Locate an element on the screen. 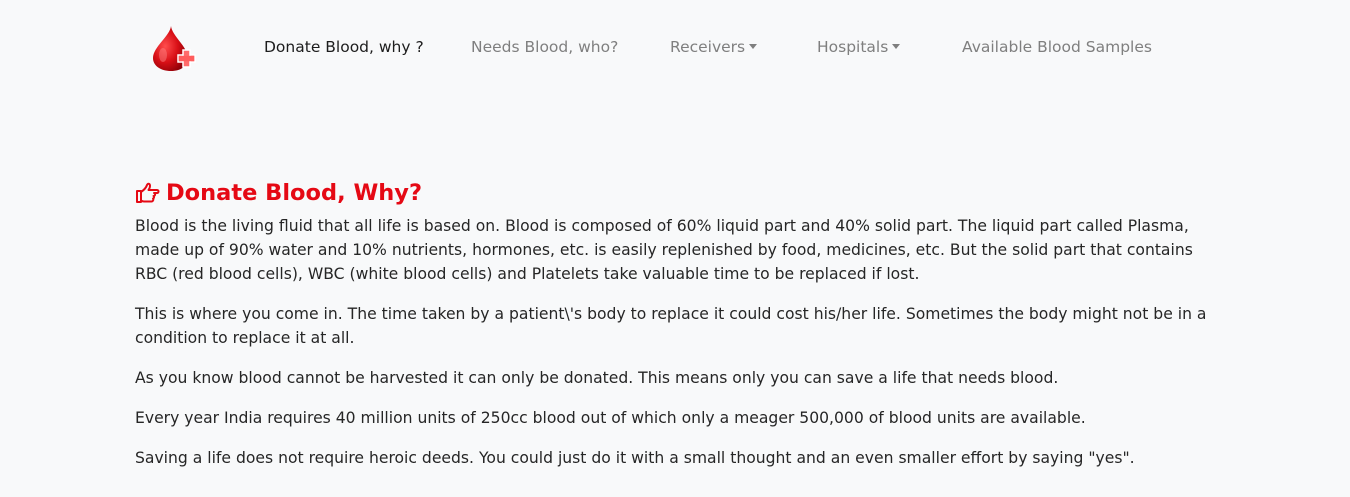 This screenshot has width=1350, height=497. nav-needs-blood-who-label: Needs Blood, who? is located at coordinates (545, 47).